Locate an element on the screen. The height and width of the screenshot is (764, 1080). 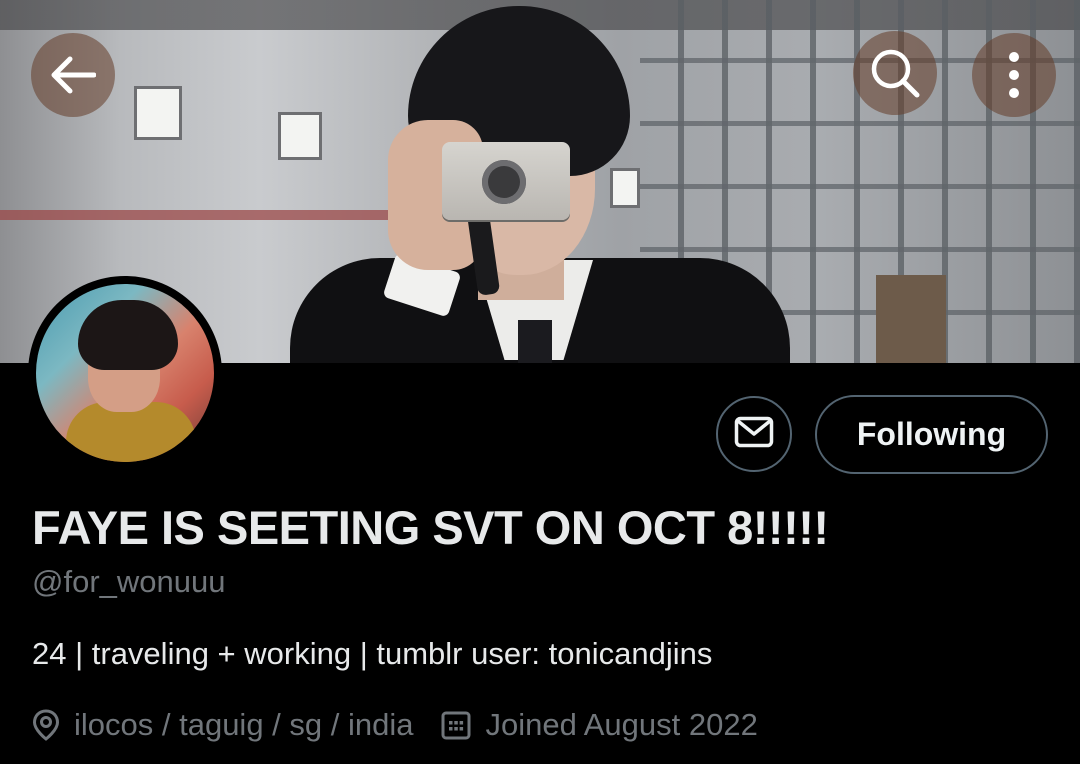
search-icon is located at coordinates (895, 73).